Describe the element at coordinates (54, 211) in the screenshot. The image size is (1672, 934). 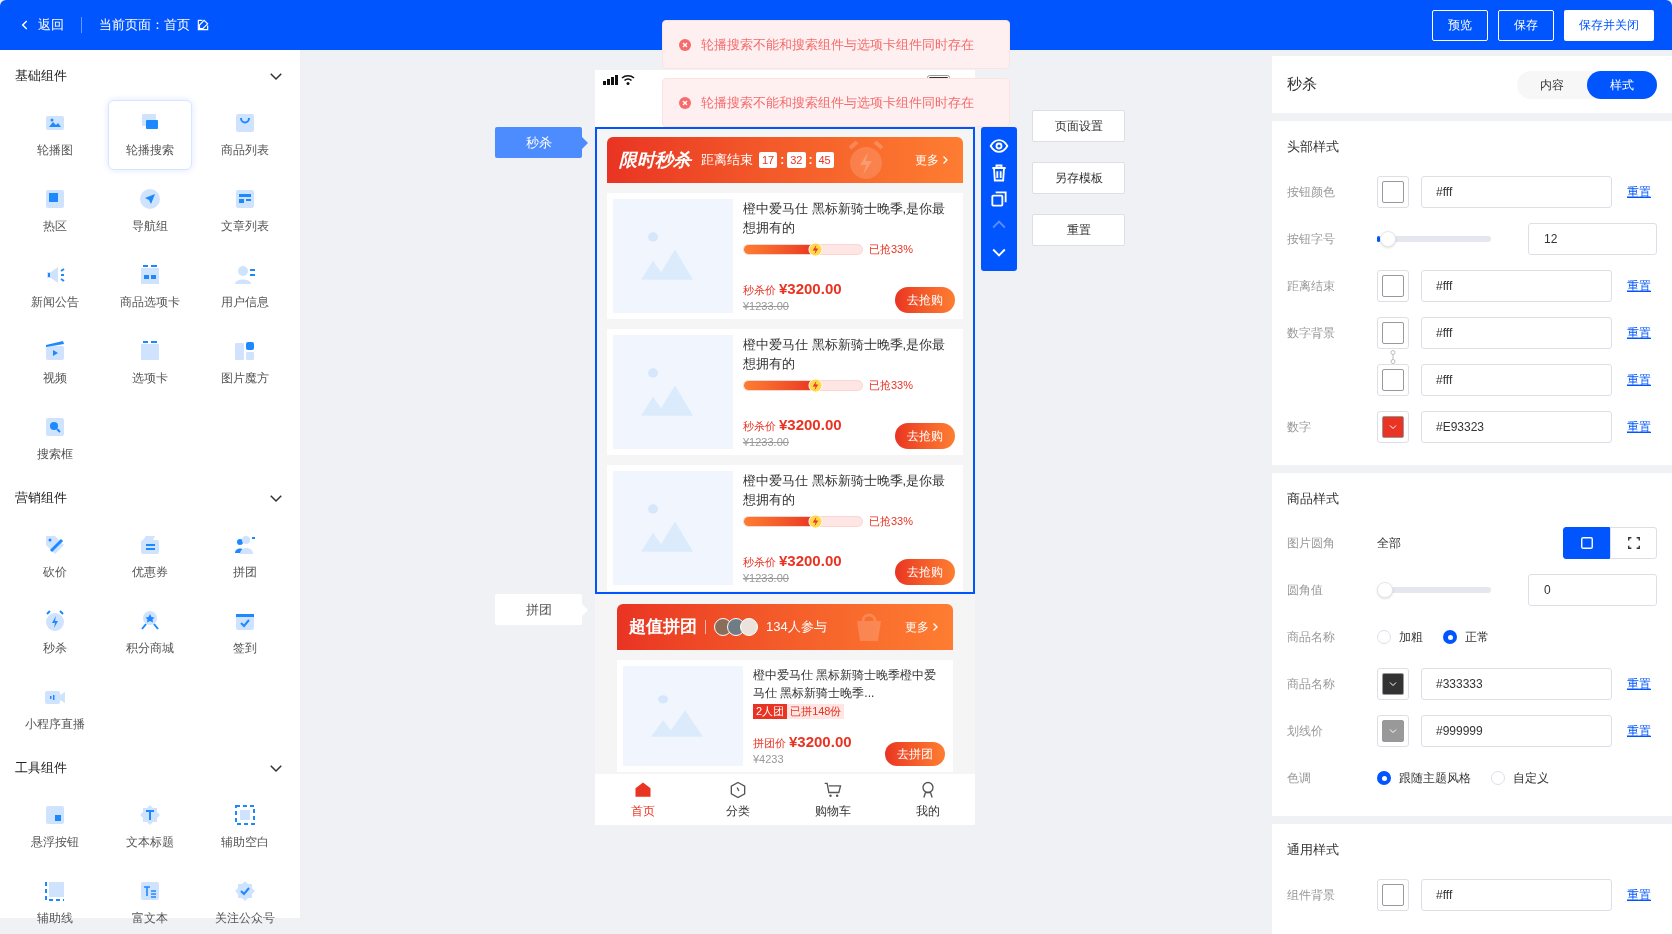
I see `component-item: 热区` at that location.